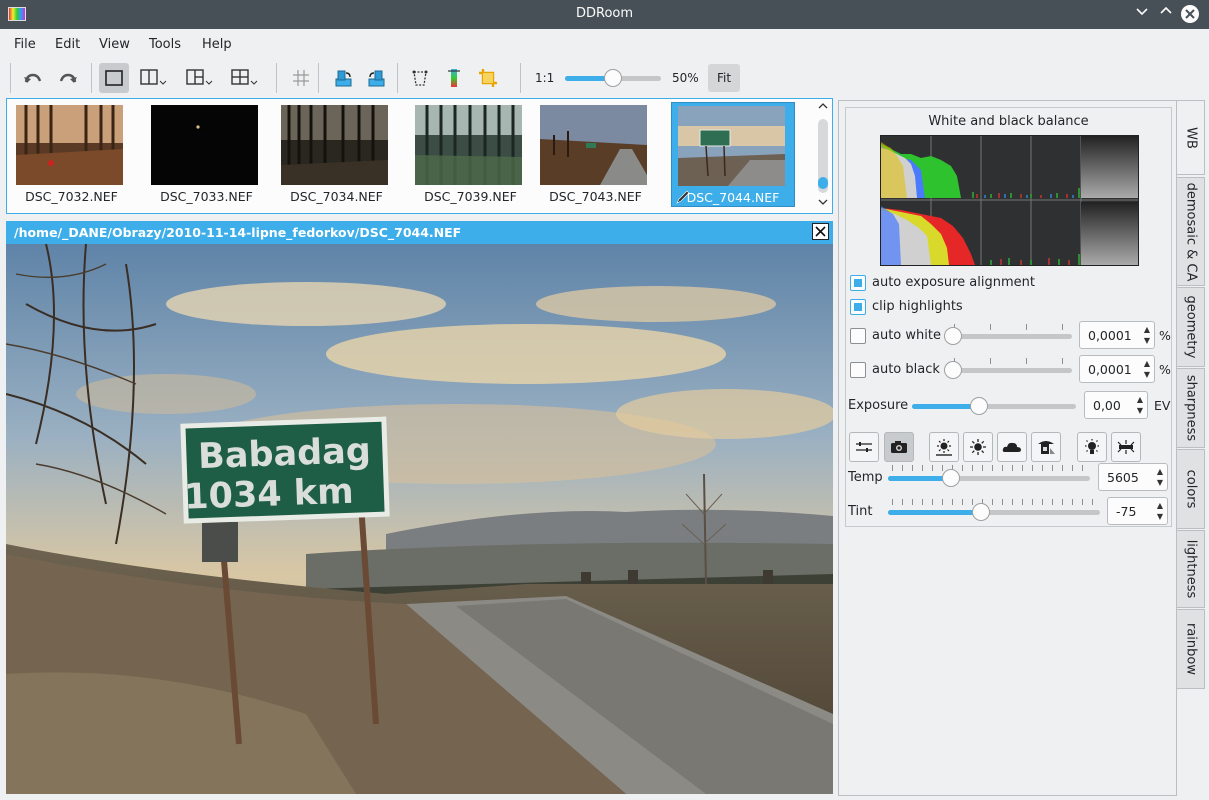 This screenshot has height=800, width=1209. I want to click on thumbnail-item: DSC_7034.NEF, so click(336, 154).